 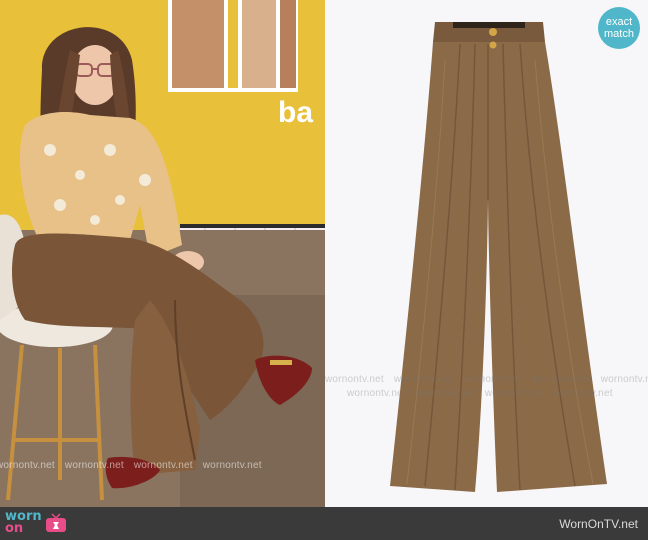 I want to click on site-name: WornOnTV.net, so click(x=598, y=524).